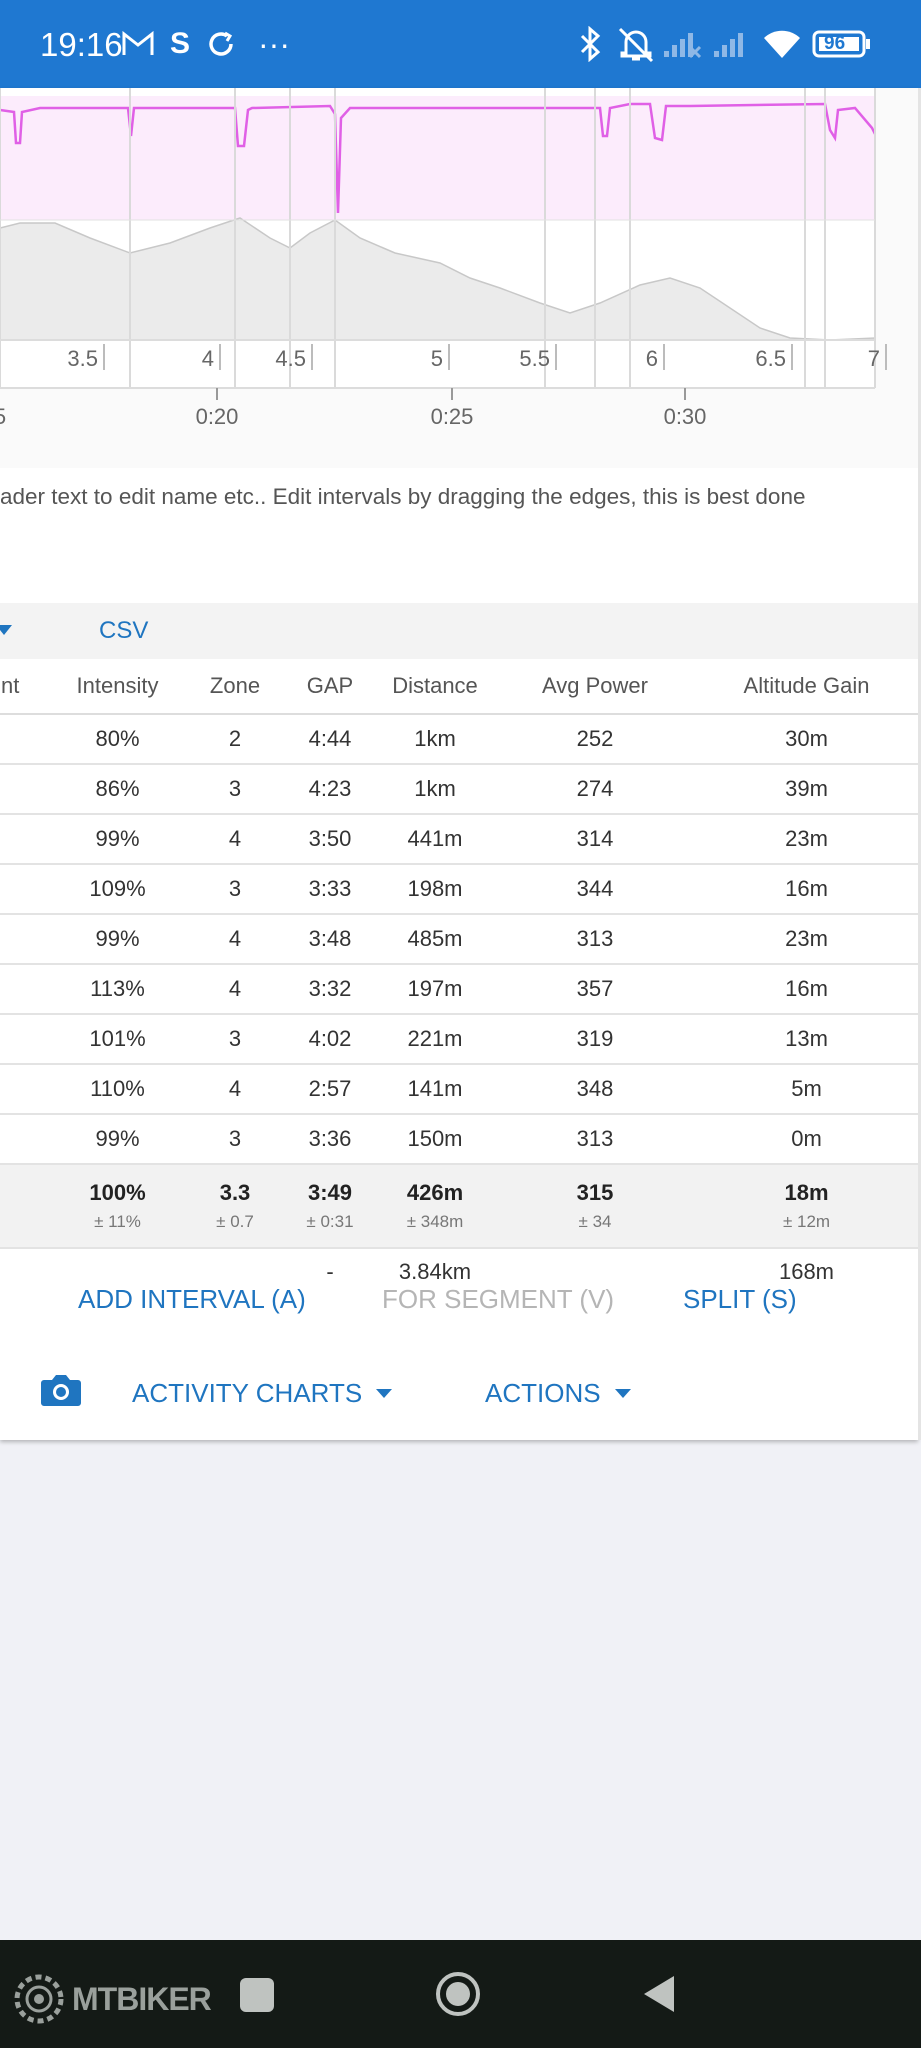  Describe the element at coordinates (435, 1221) in the screenshot. I see `summary-stddev: ± 348m` at that location.